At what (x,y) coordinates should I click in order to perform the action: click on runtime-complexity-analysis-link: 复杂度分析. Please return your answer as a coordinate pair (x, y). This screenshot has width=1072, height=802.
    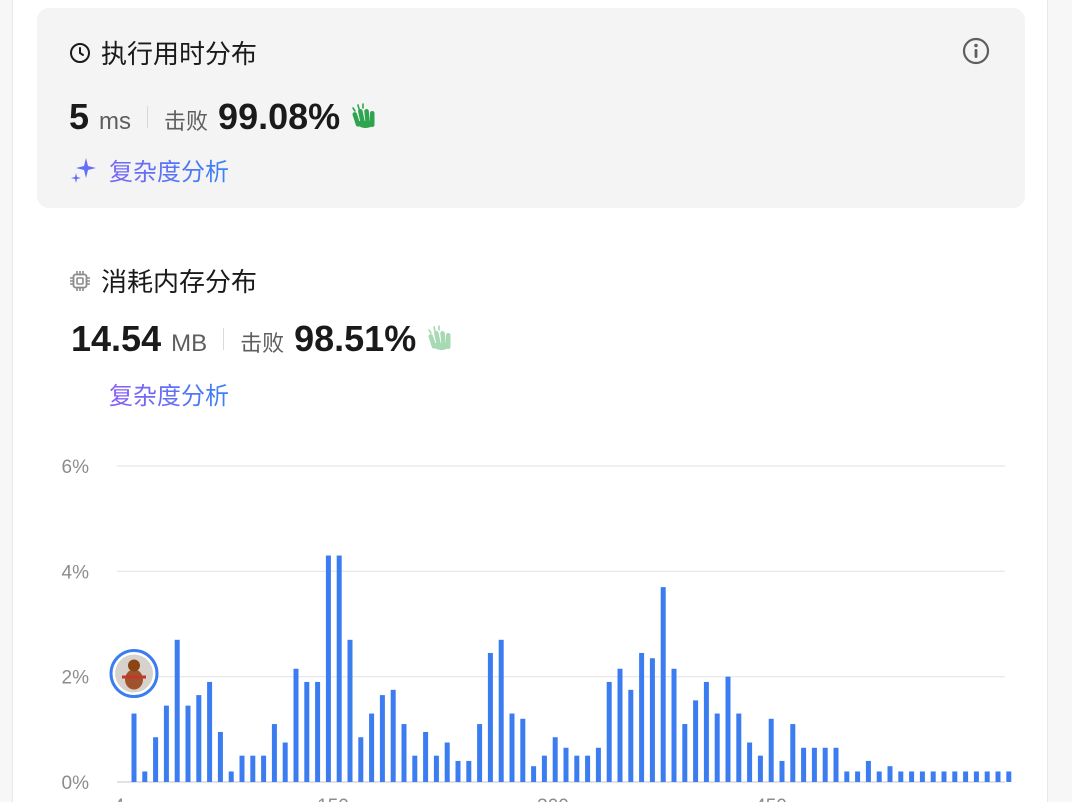
    Looking at the image, I should click on (149, 169).